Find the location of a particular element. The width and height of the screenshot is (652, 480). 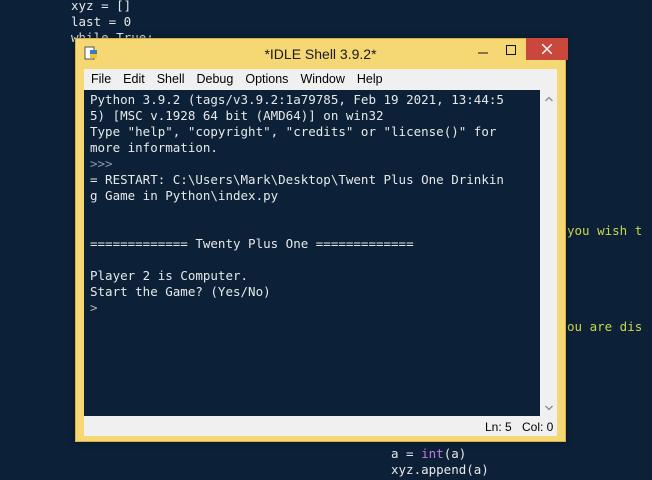

shell-input-prompt: > is located at coordinates (94, 308).